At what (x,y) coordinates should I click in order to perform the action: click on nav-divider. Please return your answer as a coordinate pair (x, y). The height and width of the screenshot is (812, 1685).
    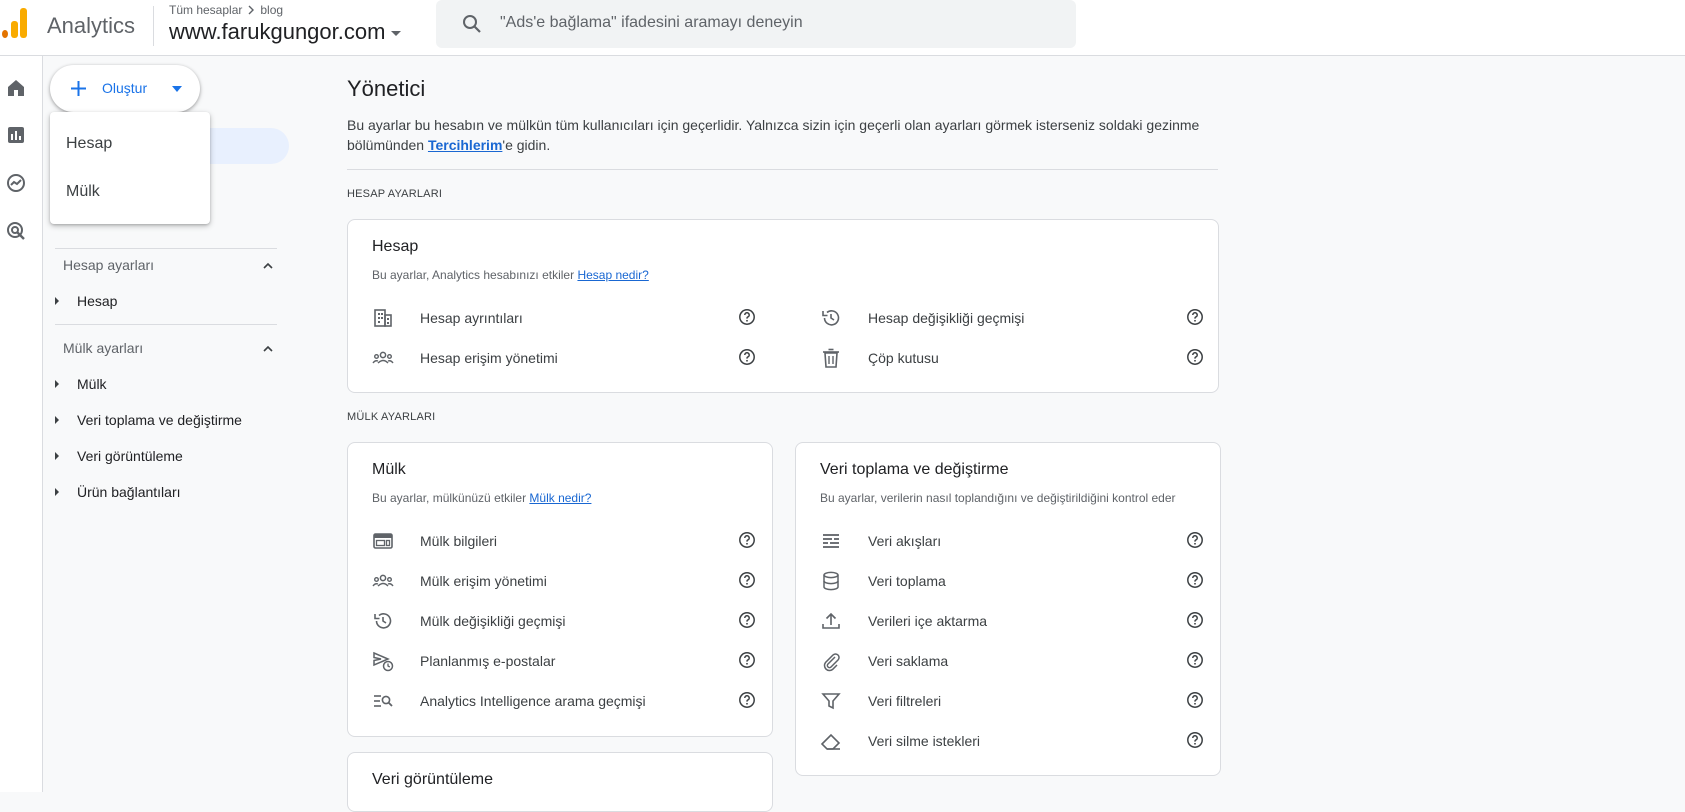
    Looking at the image, I should click on (166, 248).